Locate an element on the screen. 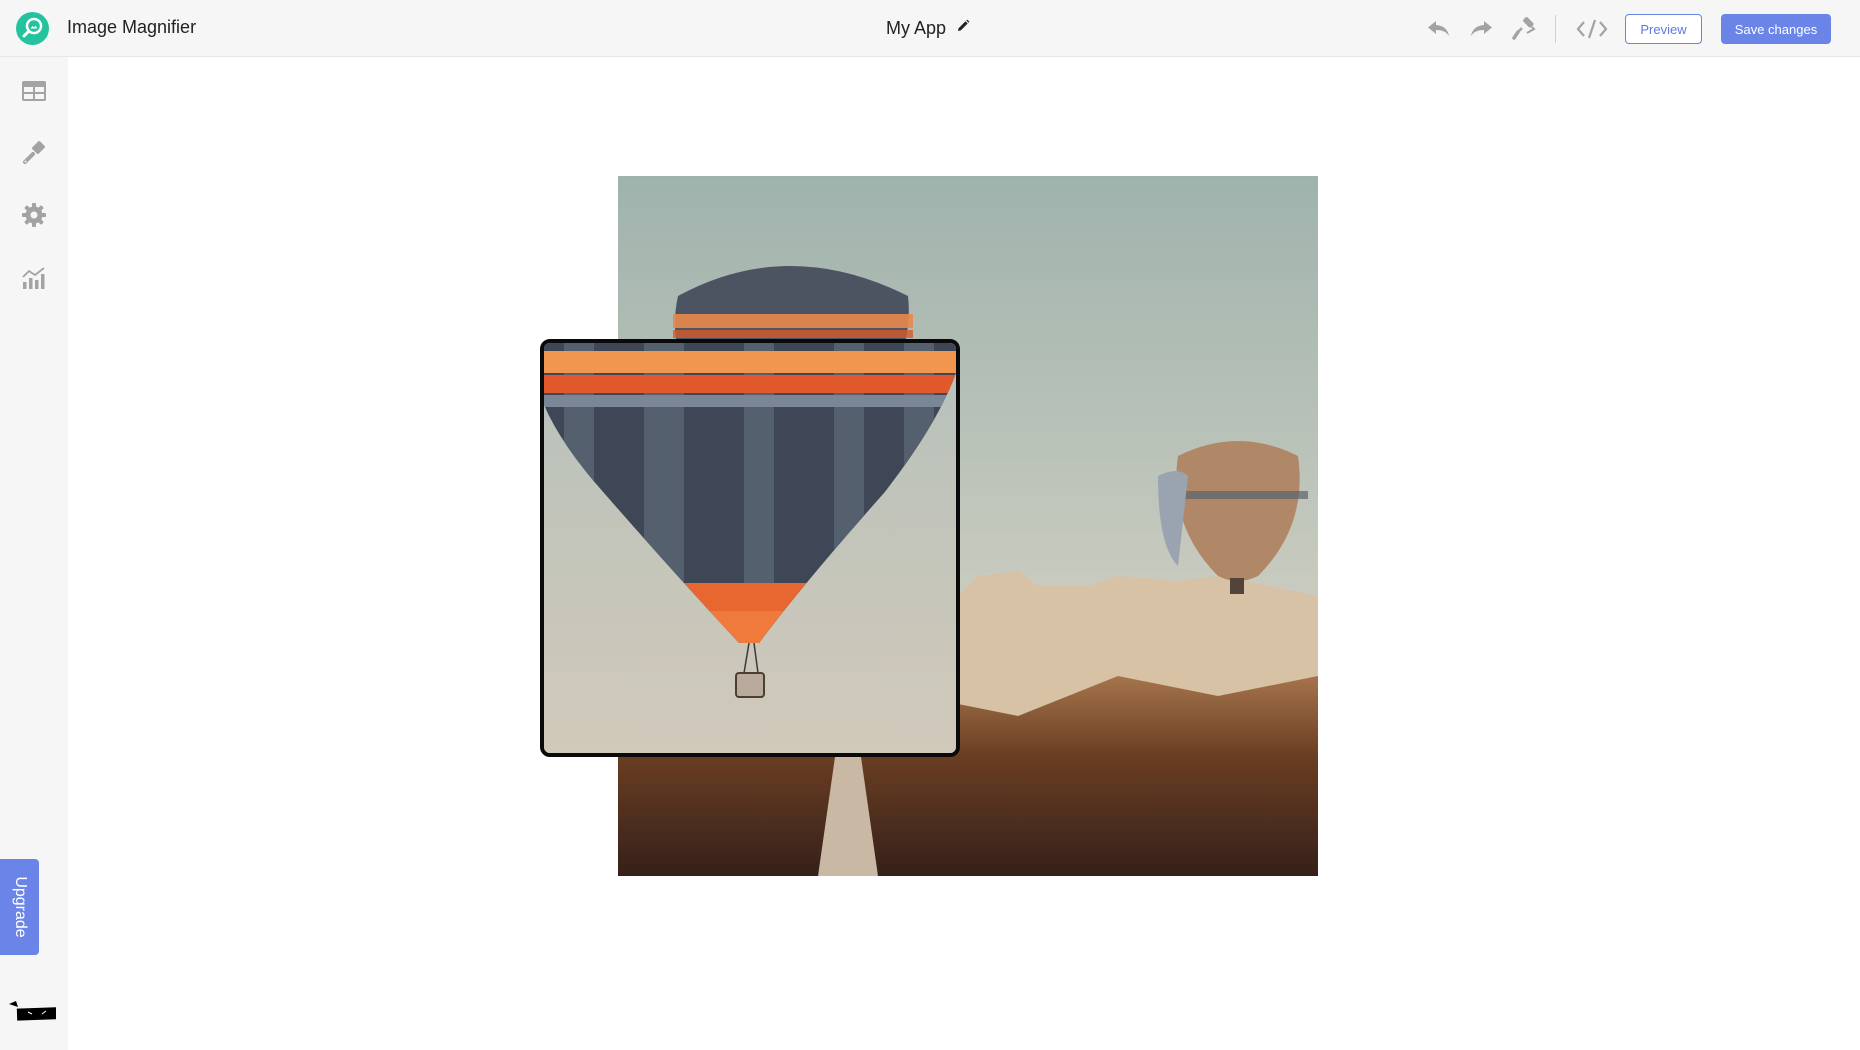 The image size is (1860, 1050). upgrade-button: Upgrade is located at coordinates (19, 907).